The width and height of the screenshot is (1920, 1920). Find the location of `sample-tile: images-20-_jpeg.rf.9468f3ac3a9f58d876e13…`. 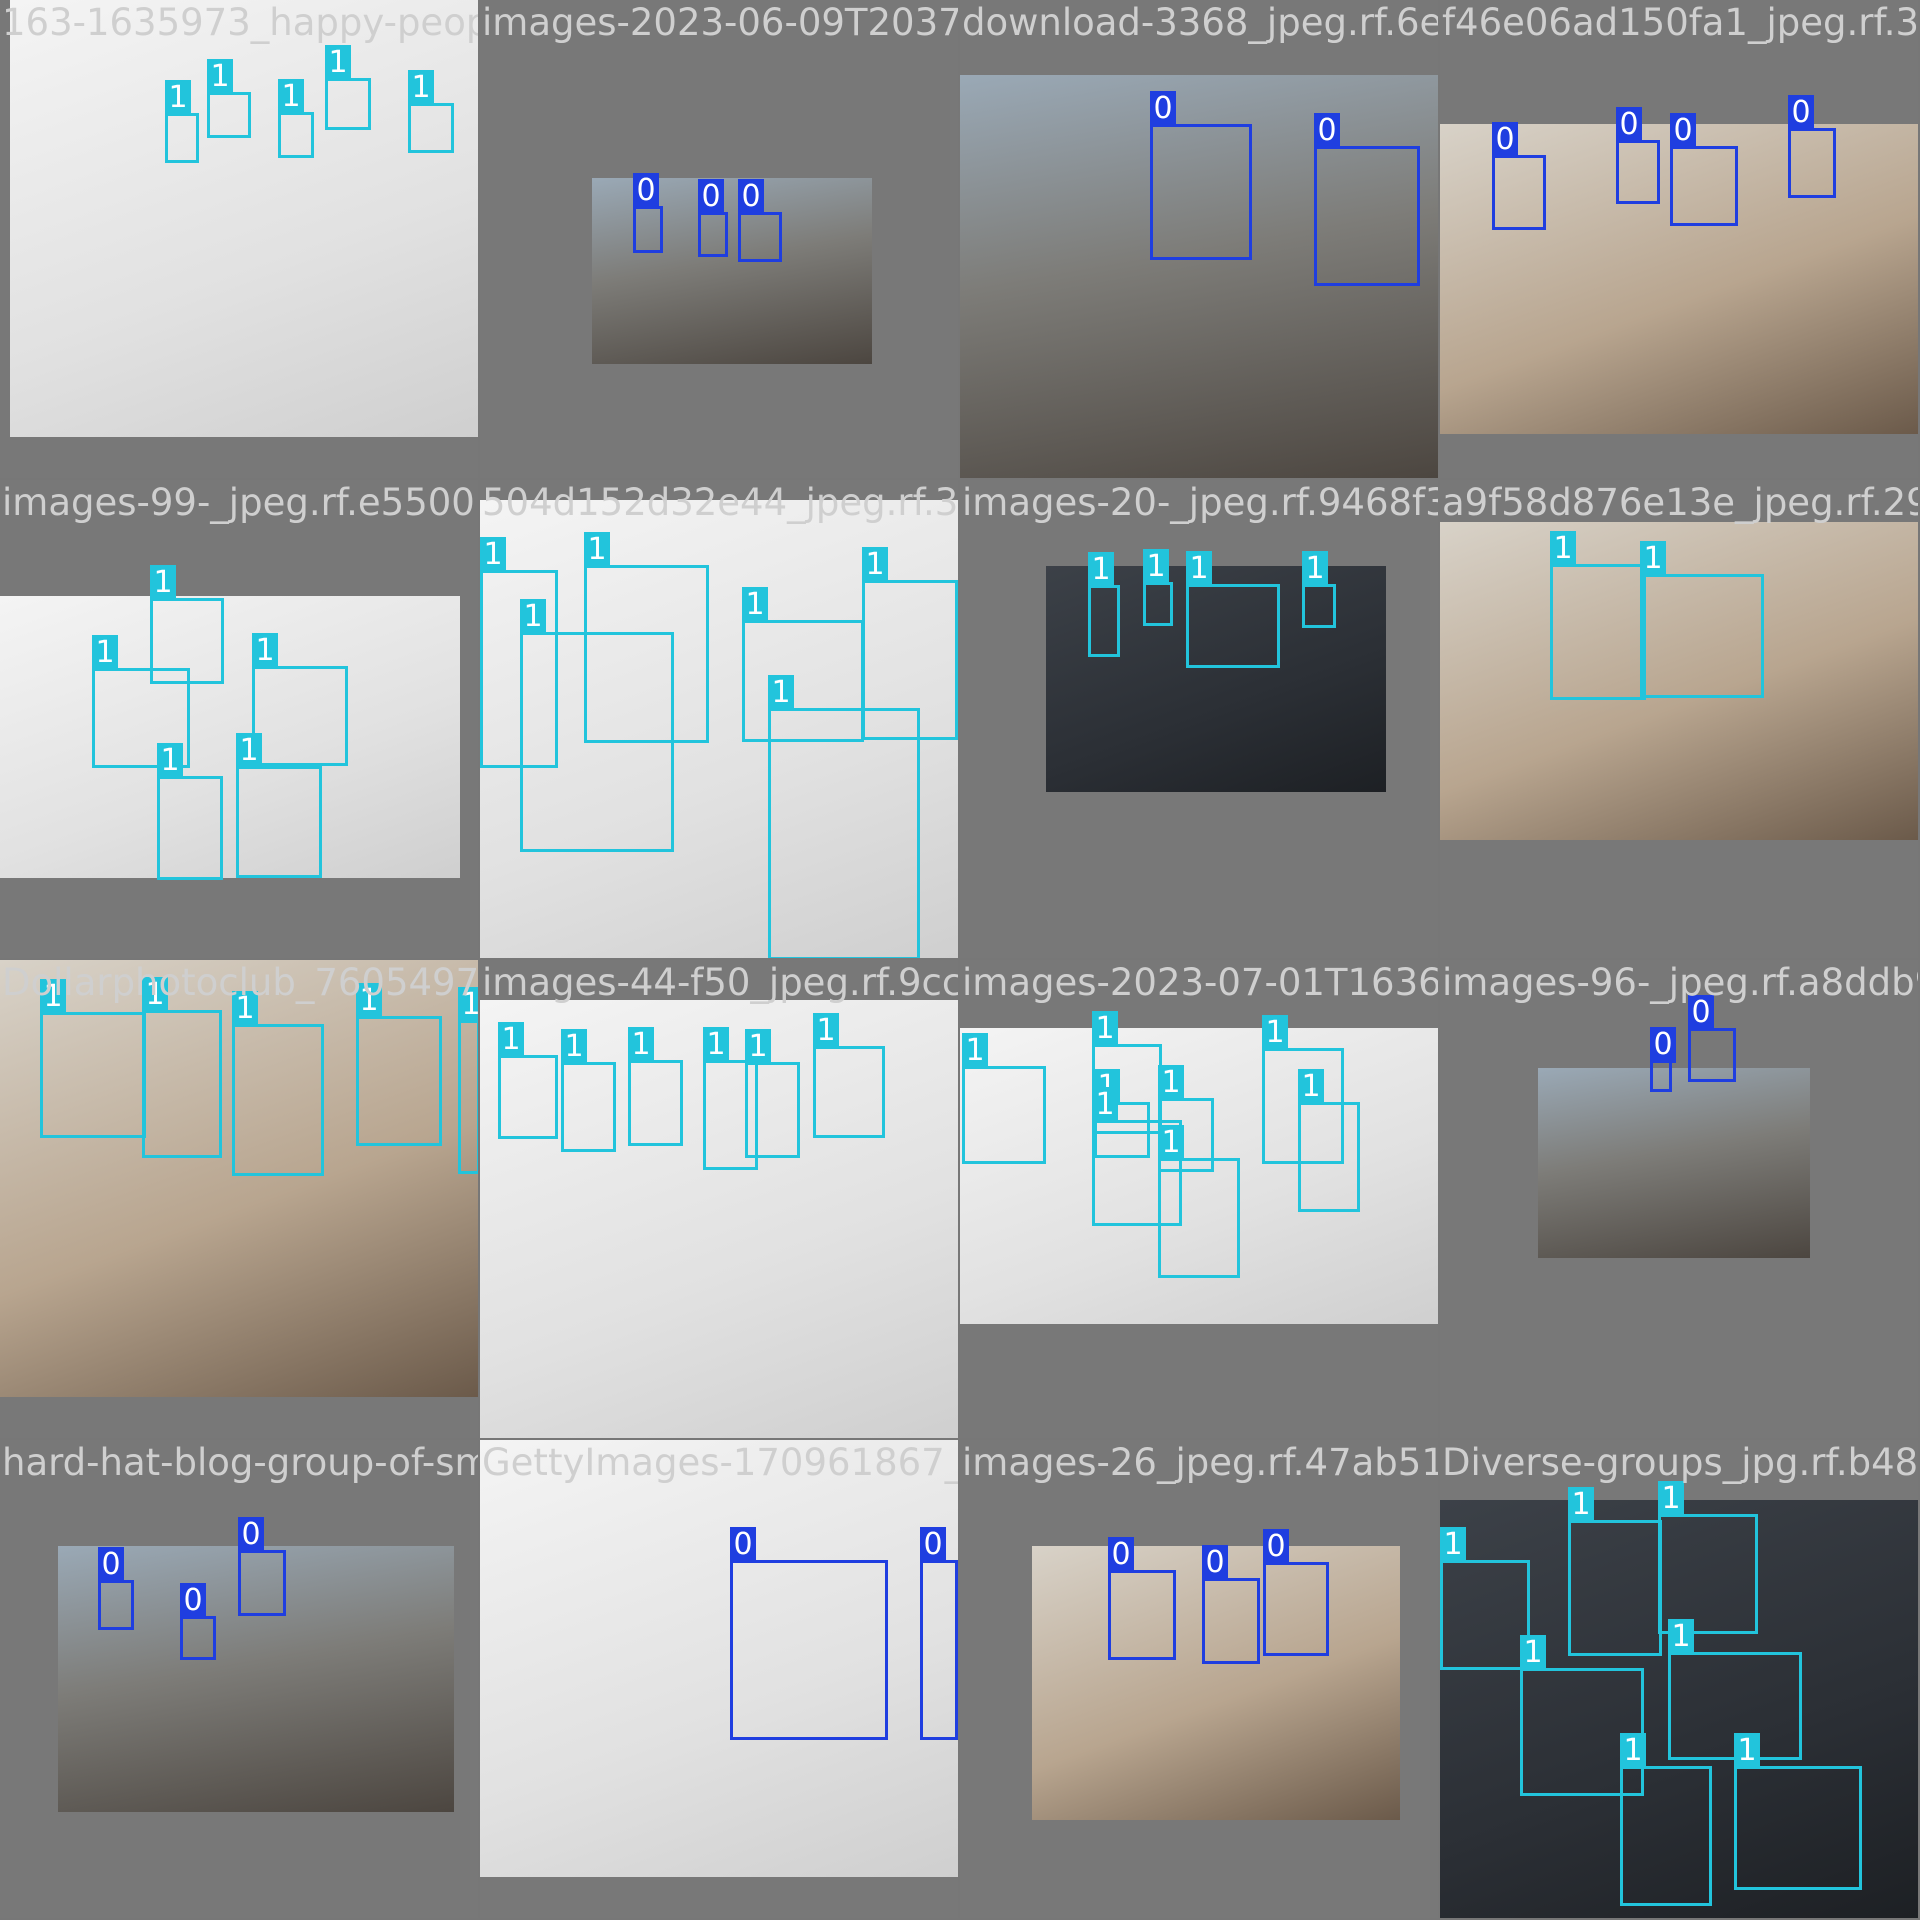

sample-tile: images-20-_jpeg.rf.9468f3ac3a9f58d876e13… is located at coordinates (1199, 719).